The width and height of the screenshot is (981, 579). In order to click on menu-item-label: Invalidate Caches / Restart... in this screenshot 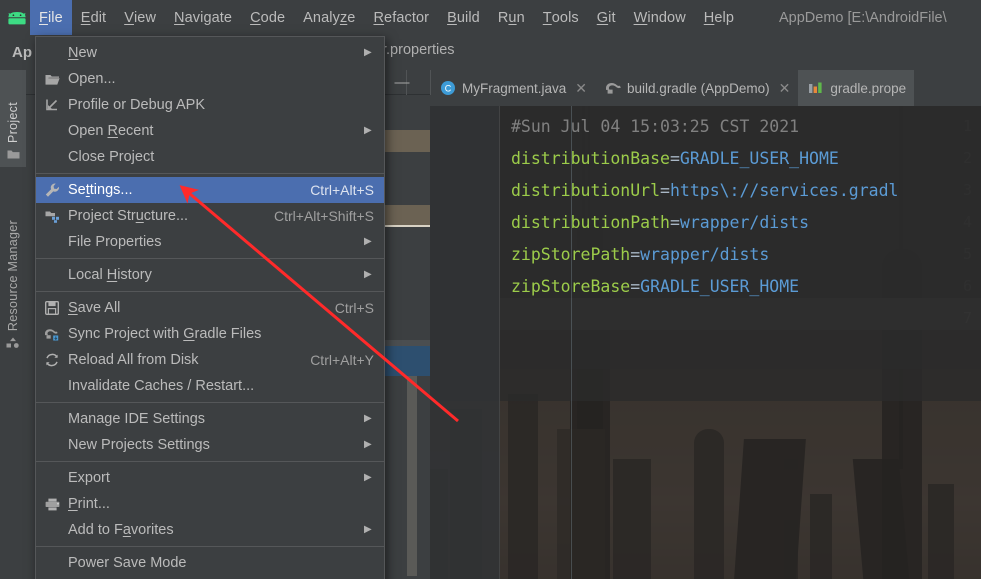, I will do `click(161, 386)`.